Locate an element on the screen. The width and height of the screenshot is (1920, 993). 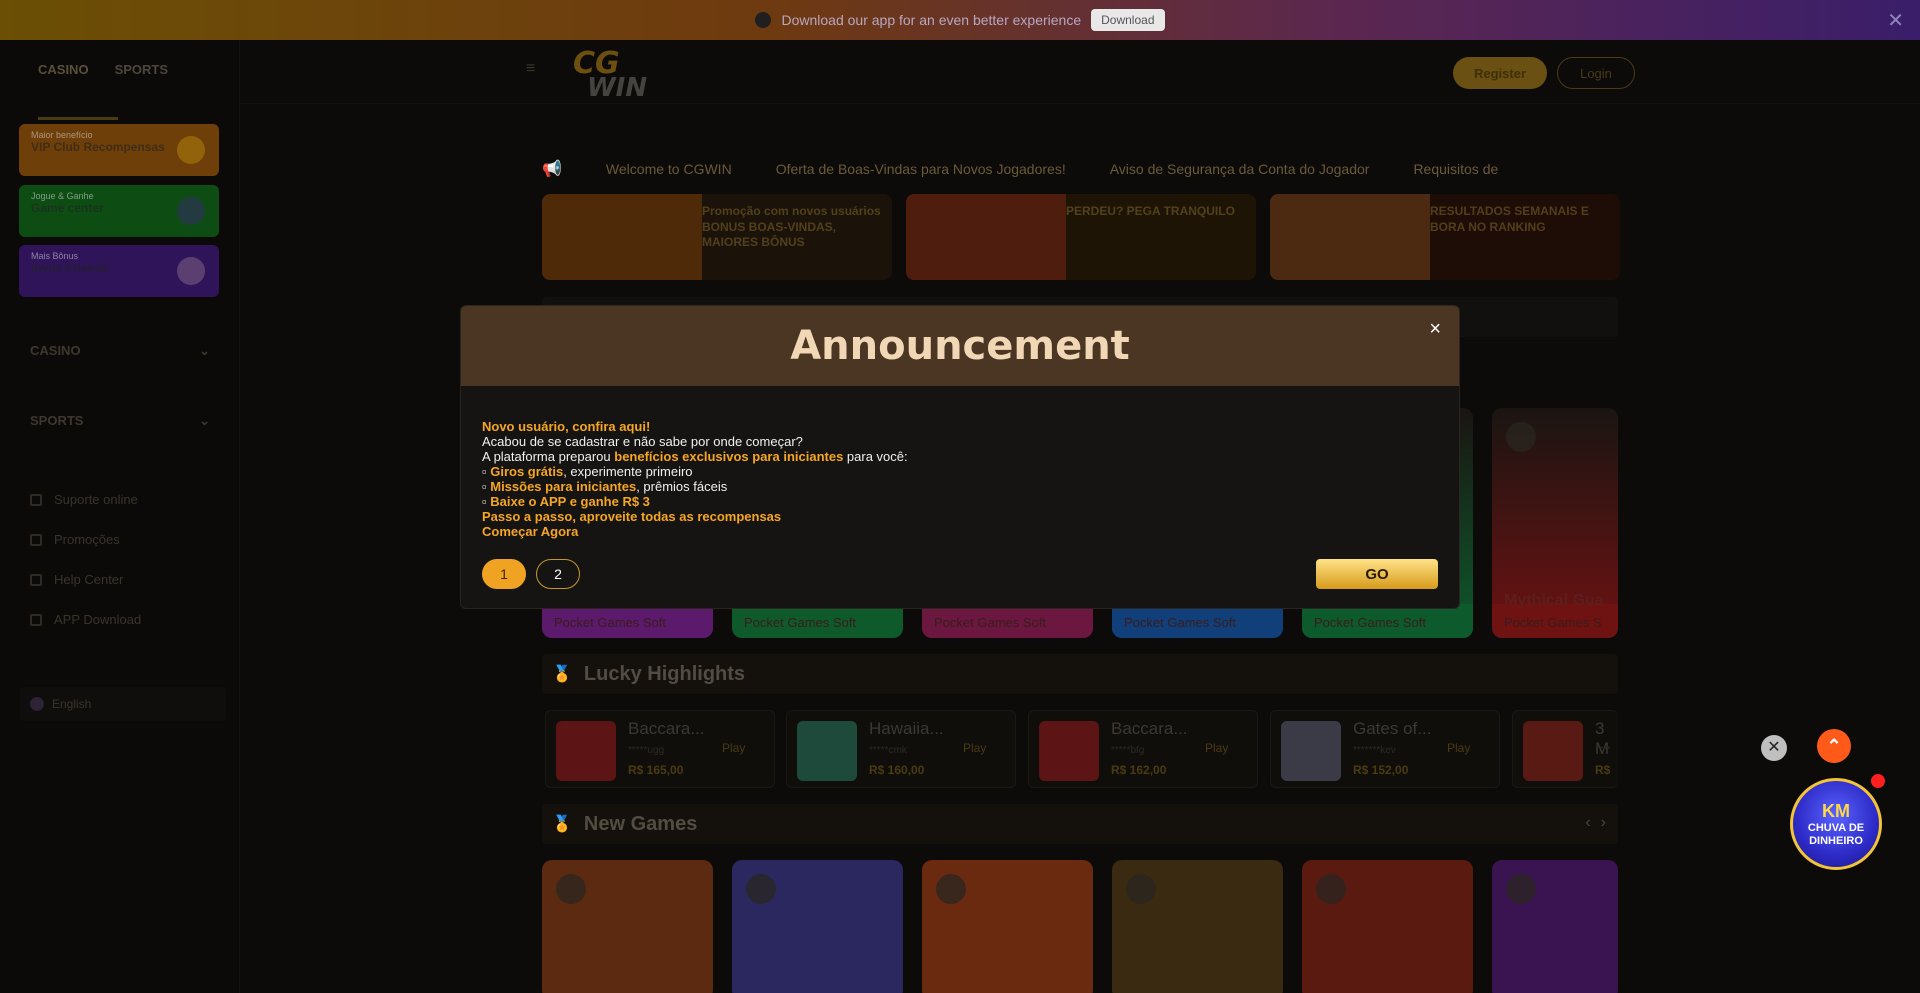
language-selector: English is located at coordinates (123, 704).